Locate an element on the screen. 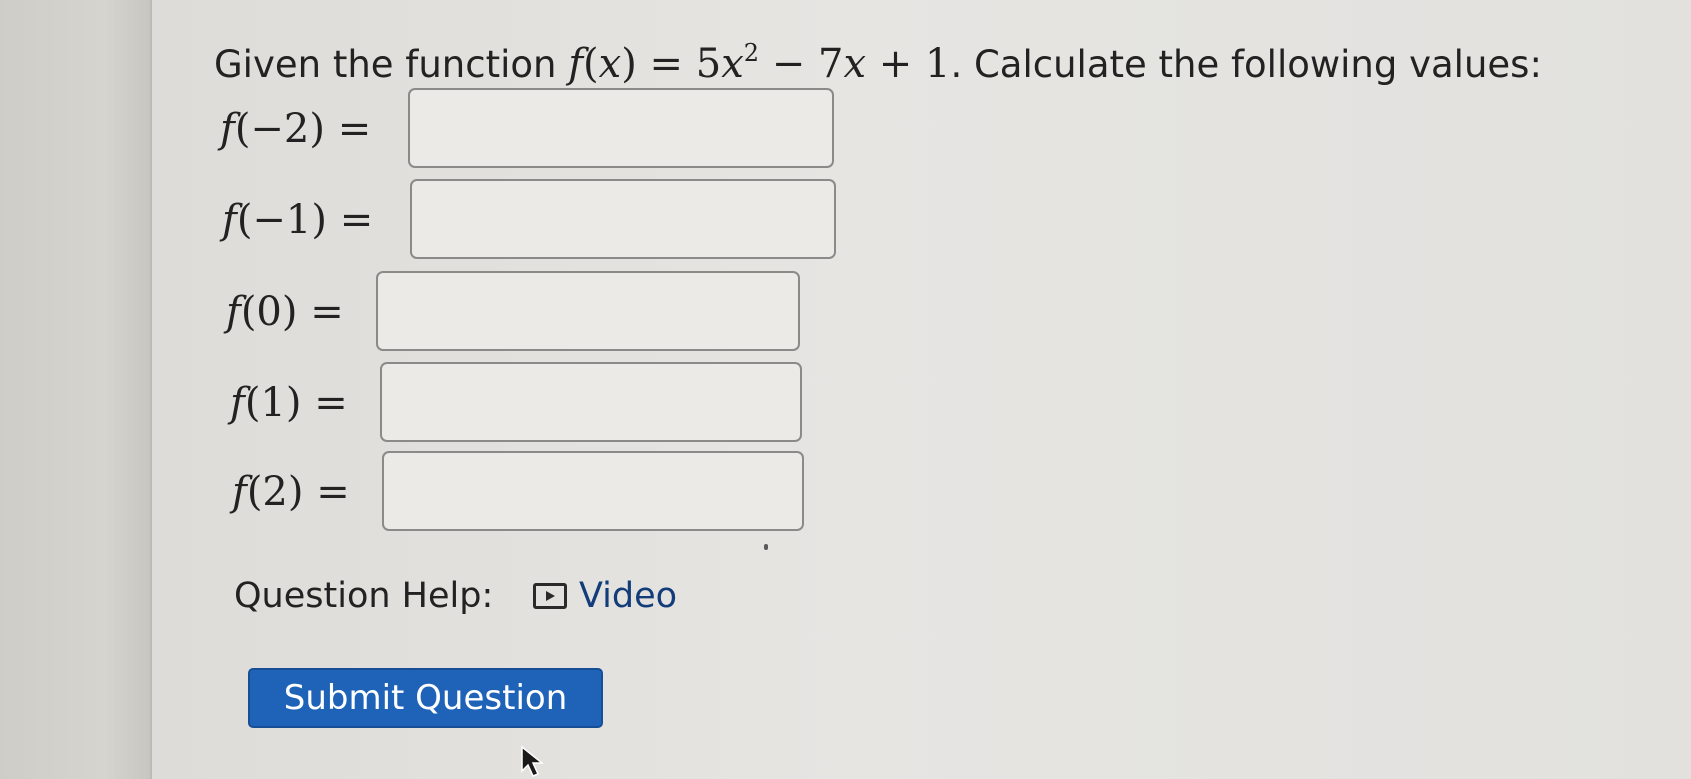 The width and height of the screenshot is (1691, 779). answer-label: f(−2) = is located at coordinates (295, 129).